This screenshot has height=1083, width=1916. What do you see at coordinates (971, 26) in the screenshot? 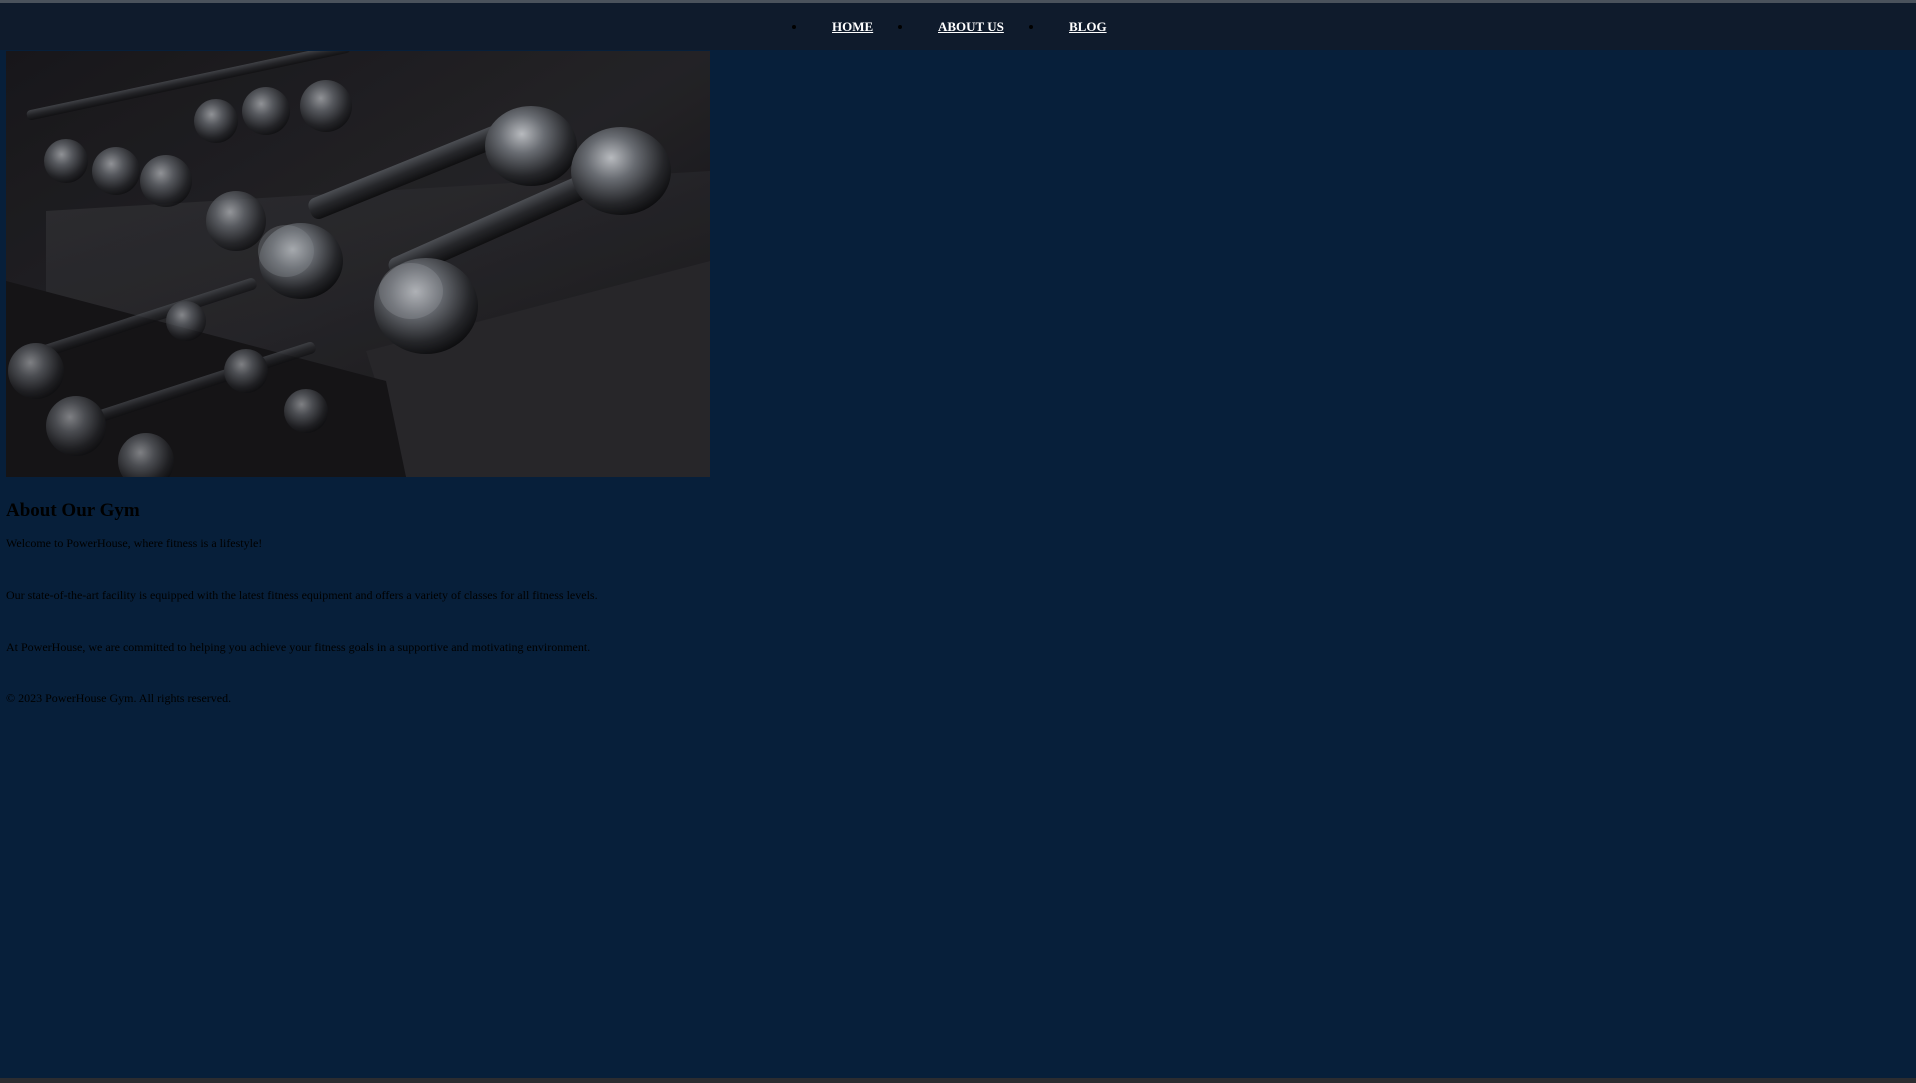
I see `nav-link-about: ABOUT US` at bounding box center [971, 26].